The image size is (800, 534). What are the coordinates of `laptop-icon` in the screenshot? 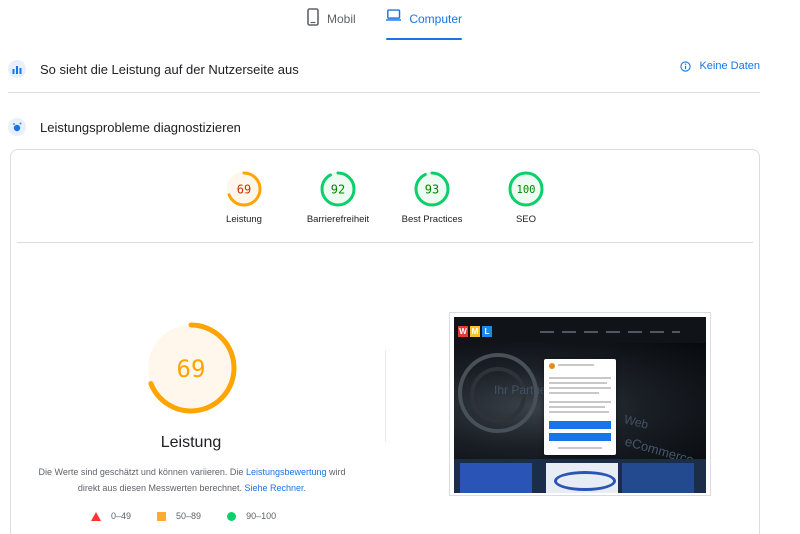 It's located at (394, 15).